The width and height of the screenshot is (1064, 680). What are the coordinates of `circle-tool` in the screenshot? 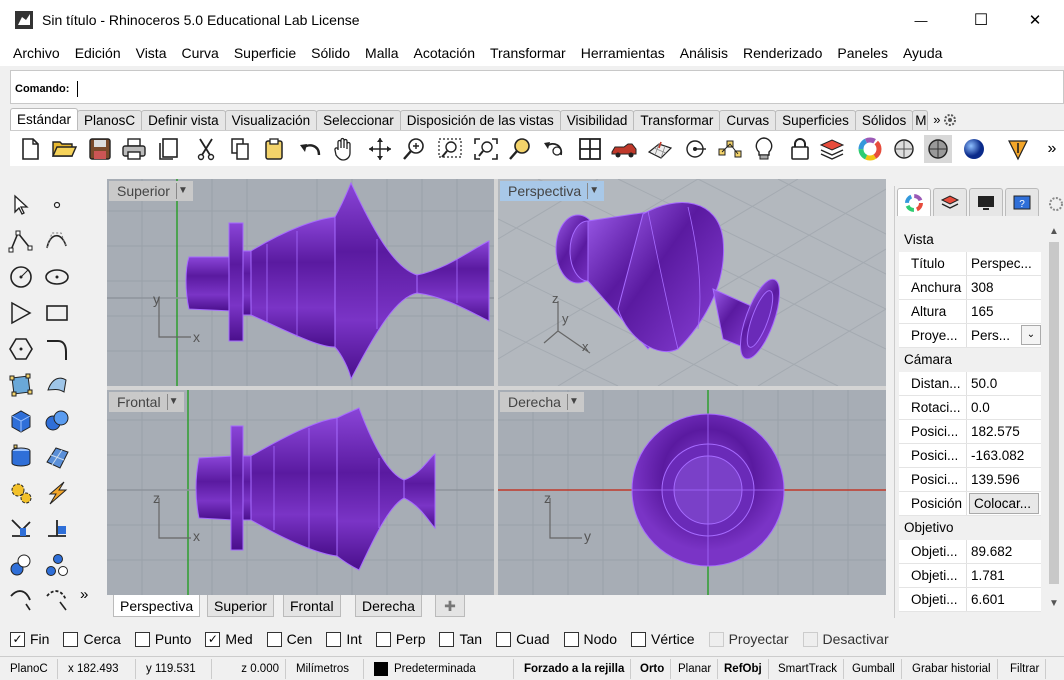 It's located at (21, 277).